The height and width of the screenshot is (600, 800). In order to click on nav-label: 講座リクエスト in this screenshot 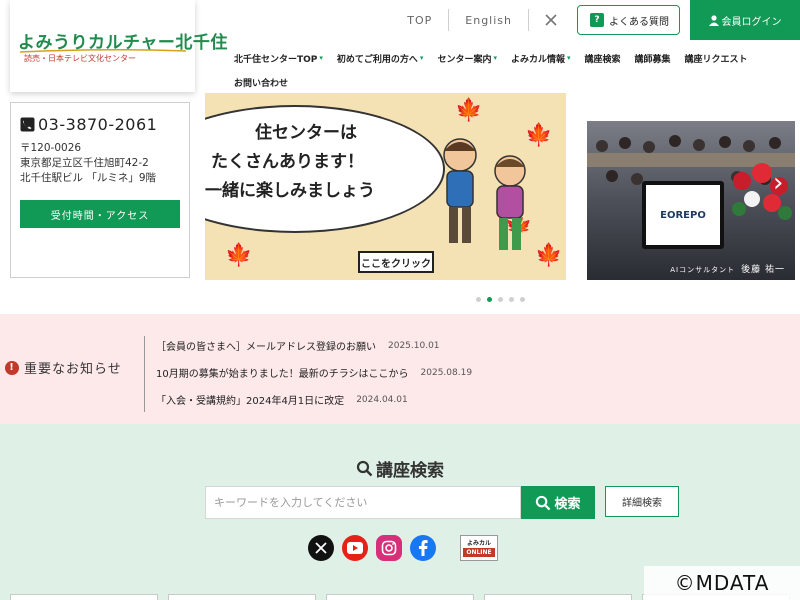, I will do `click(716, 59)`.